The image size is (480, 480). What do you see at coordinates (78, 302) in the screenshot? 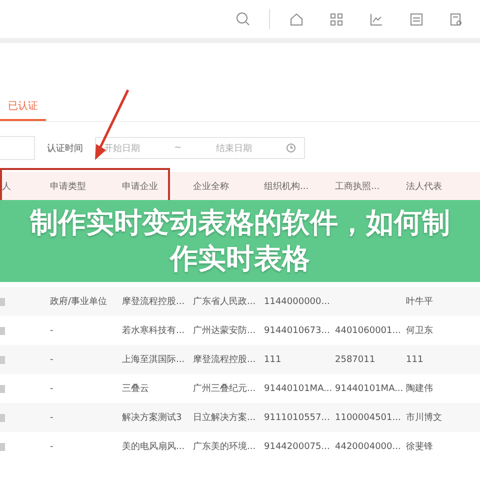
I see `table-cell-text: 政府/事业单位` at bounding box center [78, 302].